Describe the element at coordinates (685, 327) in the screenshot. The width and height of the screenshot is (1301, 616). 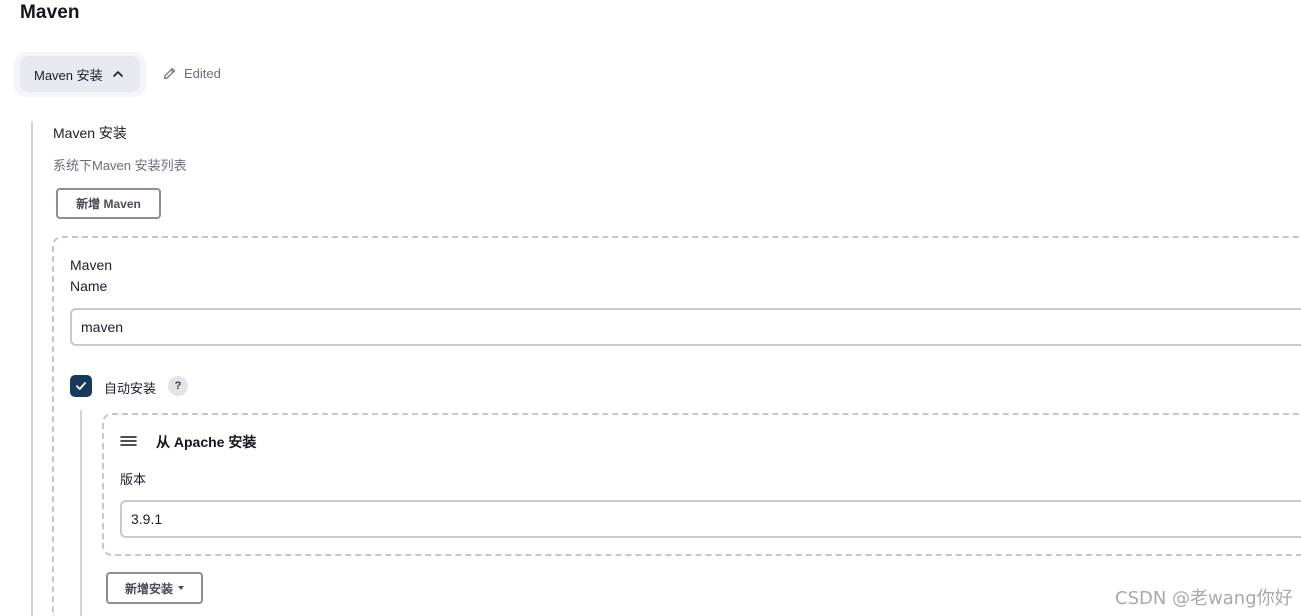
I see `maven-name-input: maven` at that location.